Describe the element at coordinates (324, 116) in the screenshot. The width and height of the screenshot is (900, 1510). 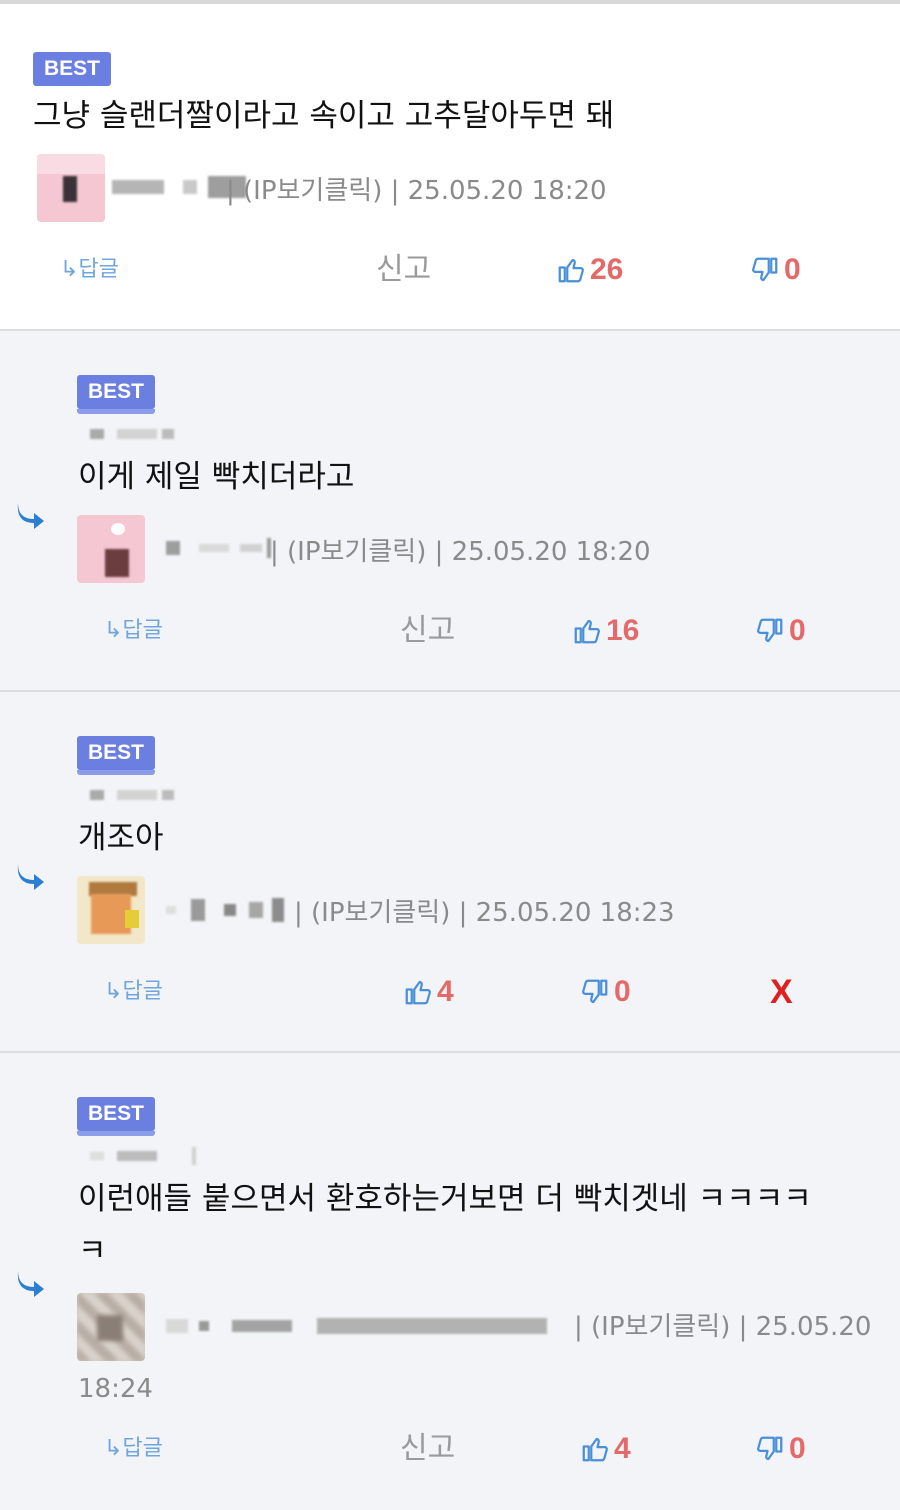
I see `comment-text: 그냥 슬랜더짤이라고 속이고 고추달아두면 돼` at that location.